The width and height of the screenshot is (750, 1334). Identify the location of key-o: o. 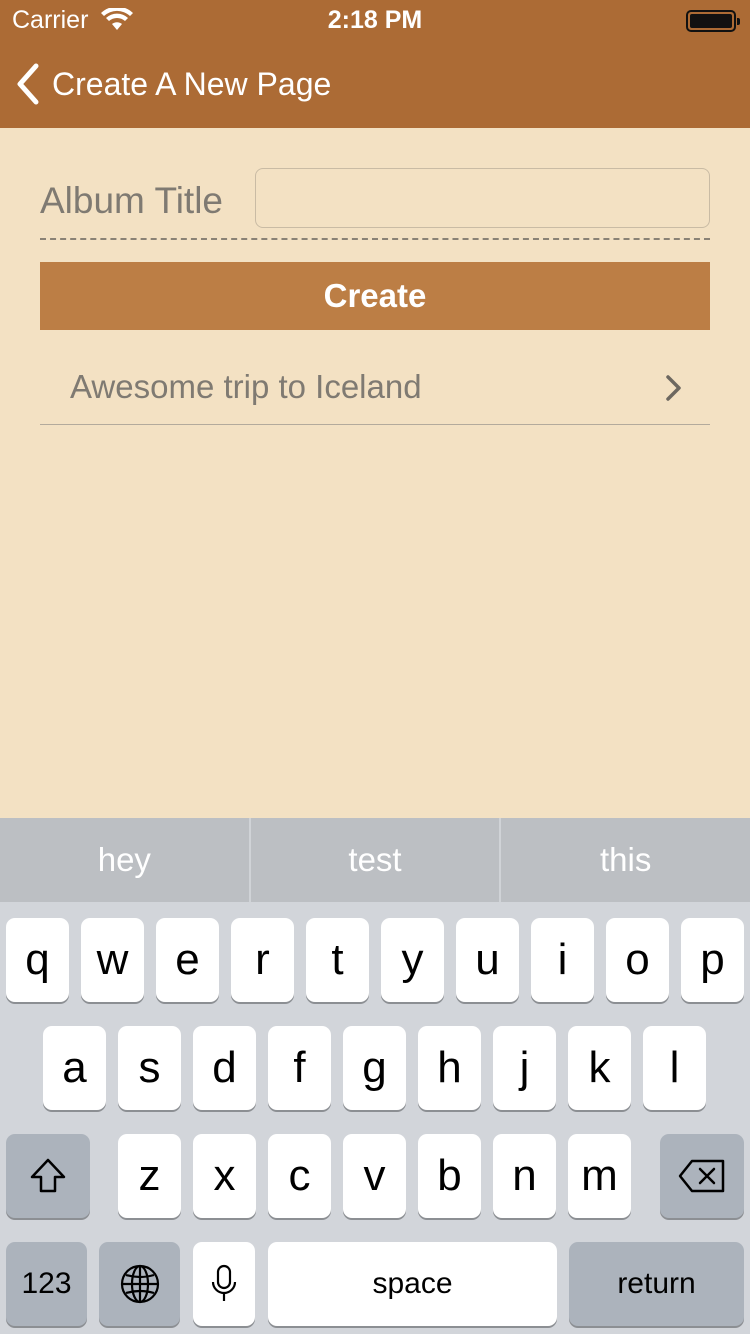
(637, 960).